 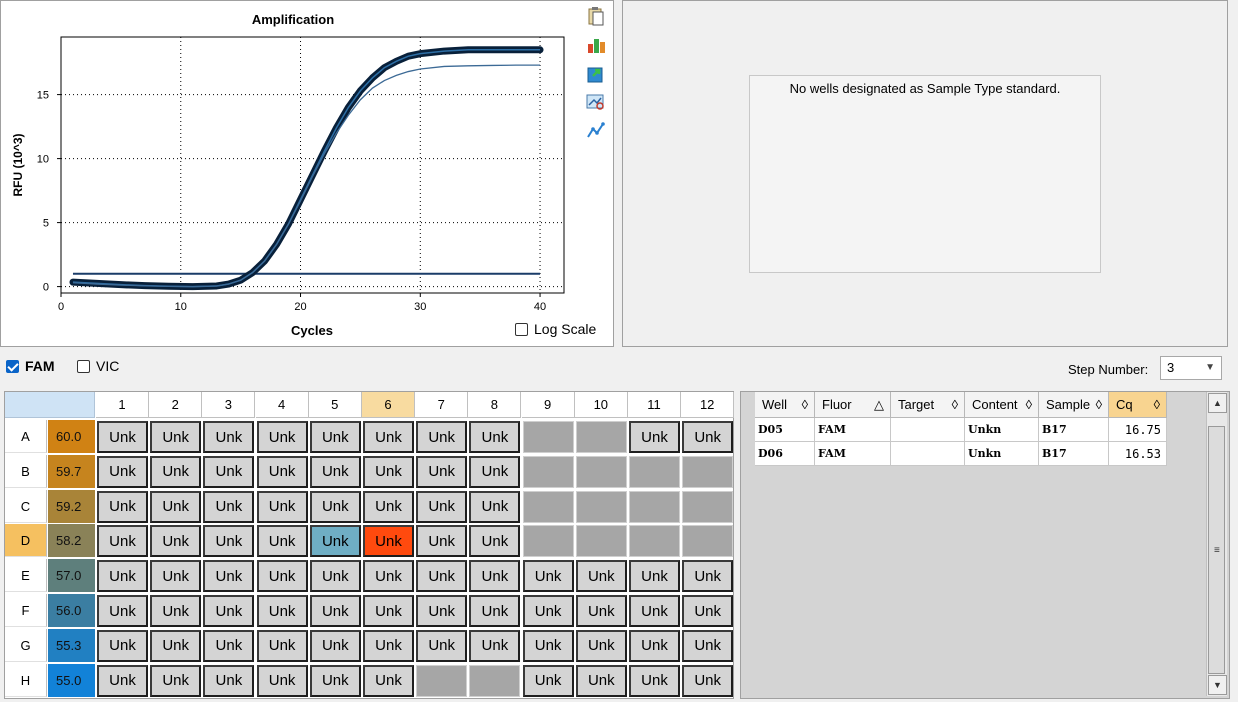 I want to click on well-e2: Unk, so click(x=176, y=576).